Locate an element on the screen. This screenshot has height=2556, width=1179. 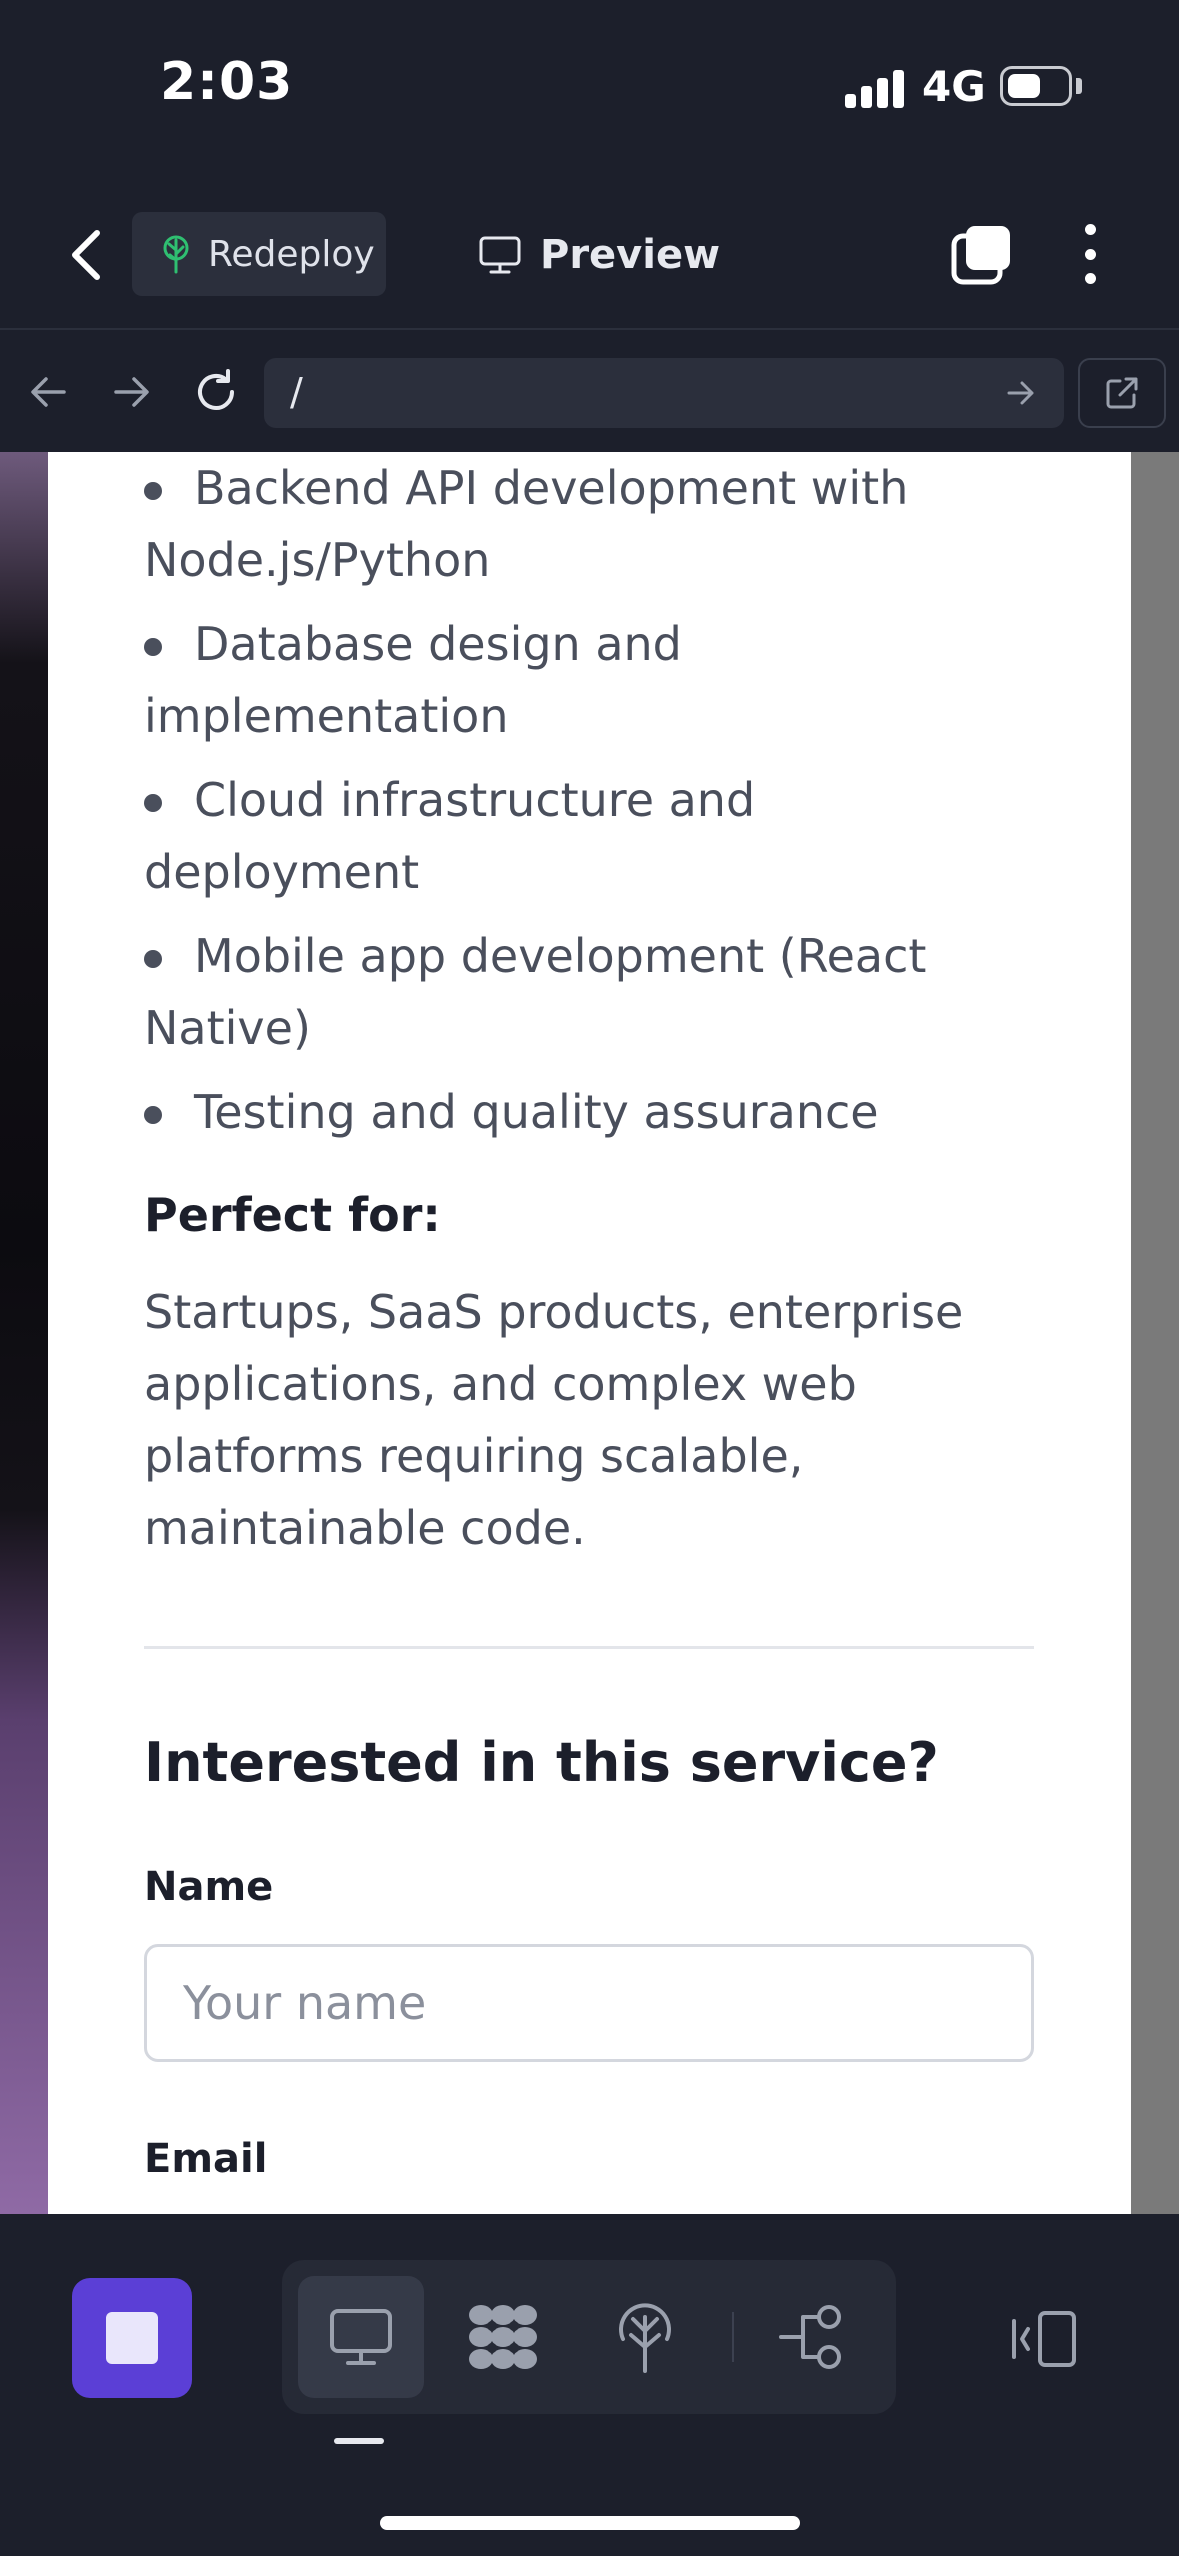
battery-icon is located at coordinates (1036, 86).